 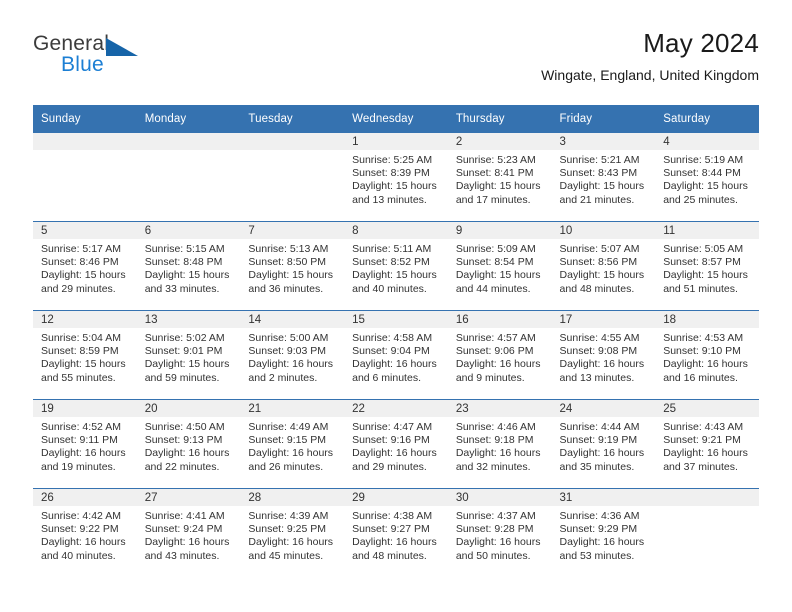 I want to click on day-number: 13, so click(x=188, y=319).